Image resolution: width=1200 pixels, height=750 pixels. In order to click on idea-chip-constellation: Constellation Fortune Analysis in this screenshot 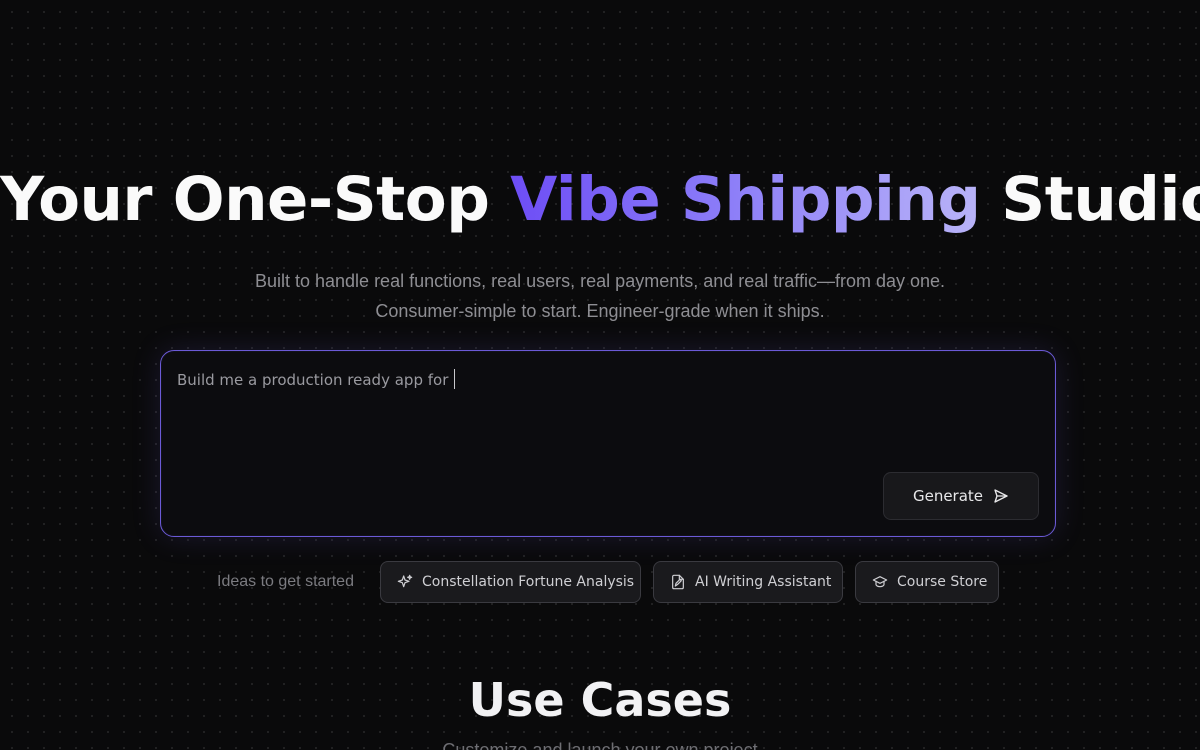, I will do `click(510, 582)`.